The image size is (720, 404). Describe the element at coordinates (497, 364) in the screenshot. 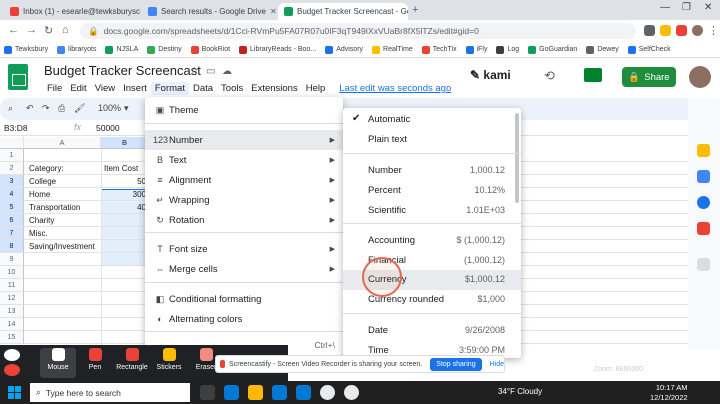

I see `hide-button: Hide` at that location.